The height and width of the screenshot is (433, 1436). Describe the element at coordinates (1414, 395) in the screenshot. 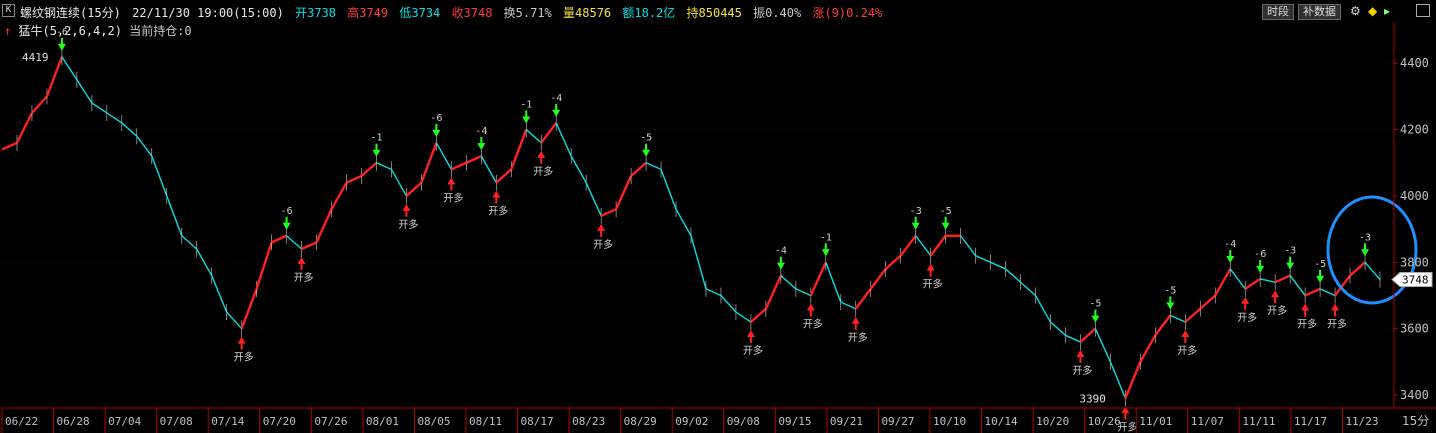

I see `y-tick-label: 3400` at that location.